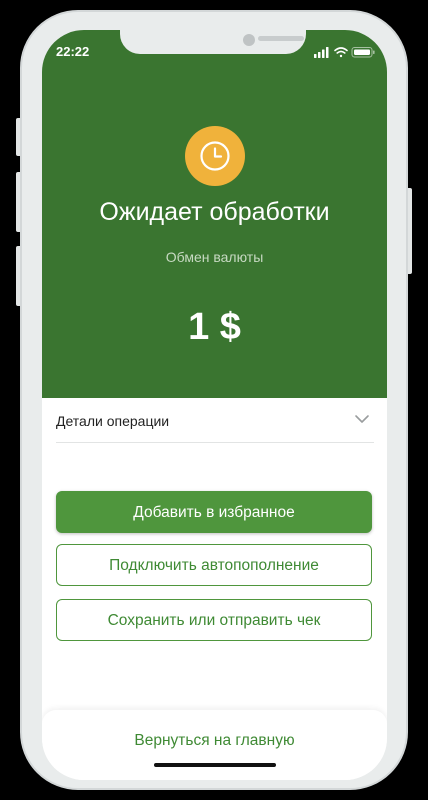  What do you see at coordinates (214, 512) in the screenshot?
I see `add-to-favorites-button: Добавить в избранное` at bounding box center [214, 512].